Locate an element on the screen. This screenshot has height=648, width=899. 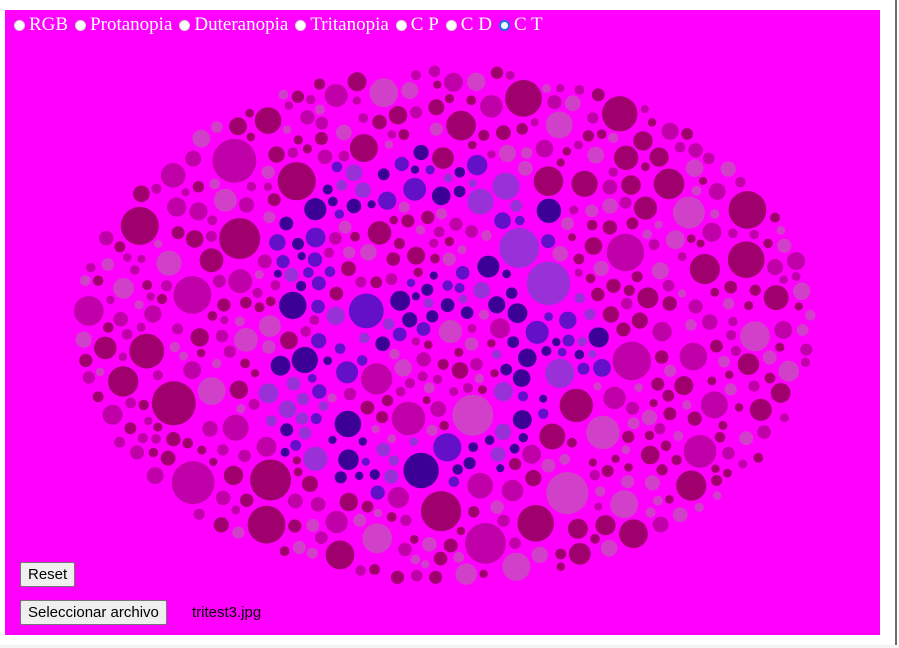
choose-file-button: Seleccionar archivo is located at coordinates (93, 612).